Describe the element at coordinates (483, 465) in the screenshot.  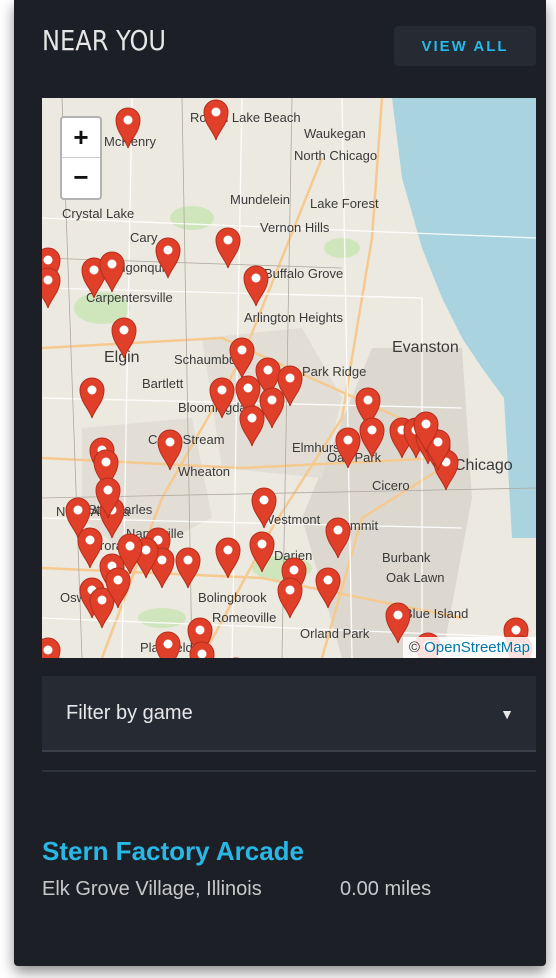
I see `place-label: Chicago` at that location.